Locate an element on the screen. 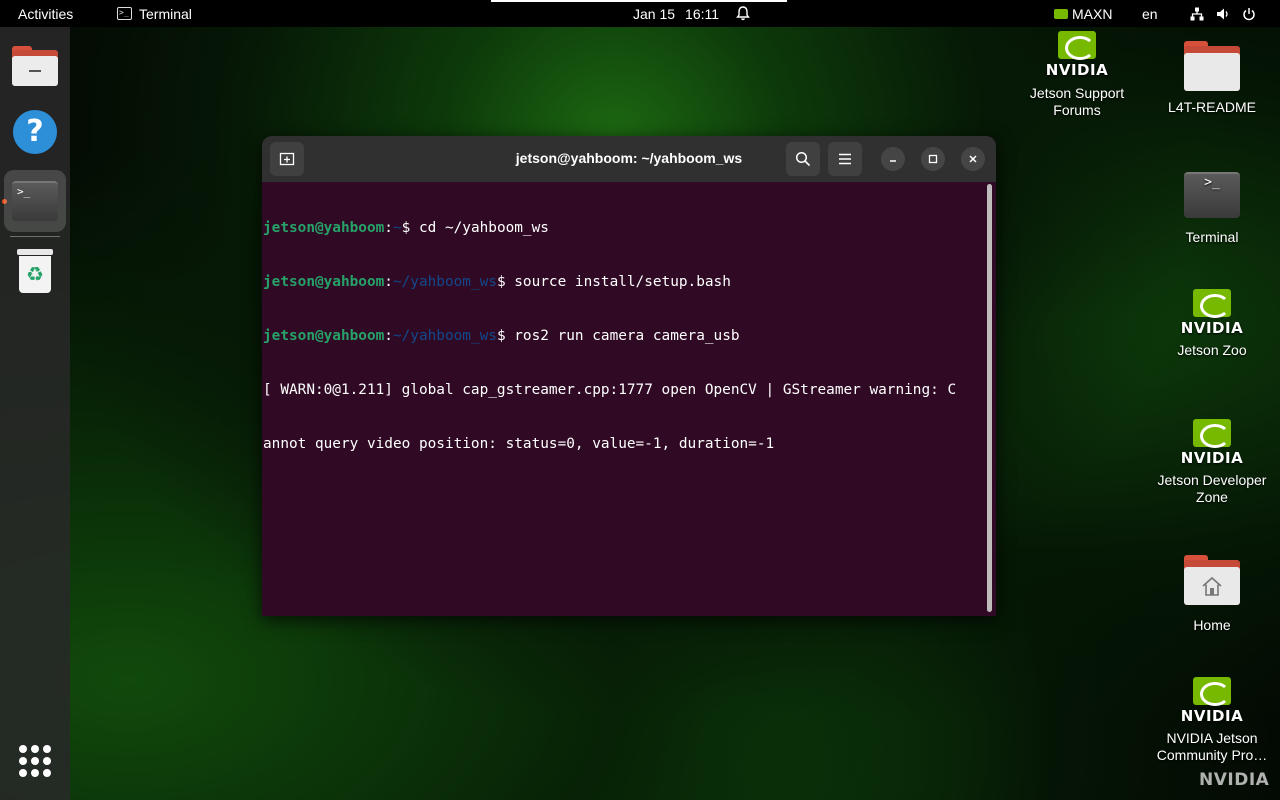 This screenshot has width=1280, height=800. search-icon is located at coordinates (803, 159).